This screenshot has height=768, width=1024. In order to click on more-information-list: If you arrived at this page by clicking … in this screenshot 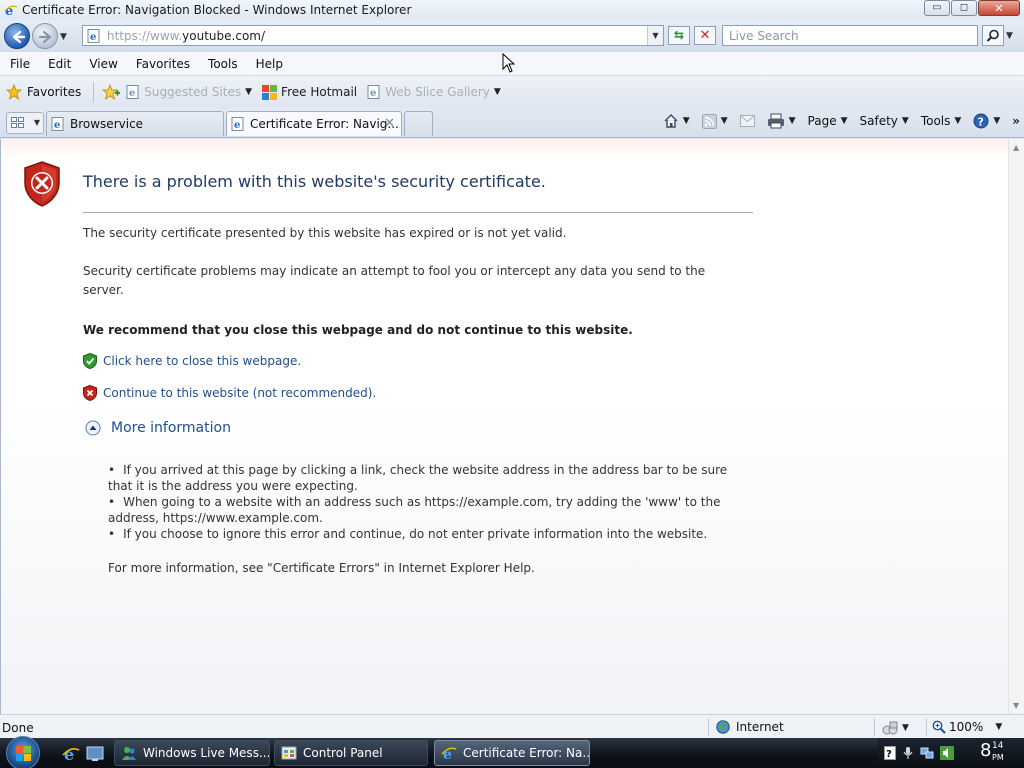, I will do `click(428, 502)`.